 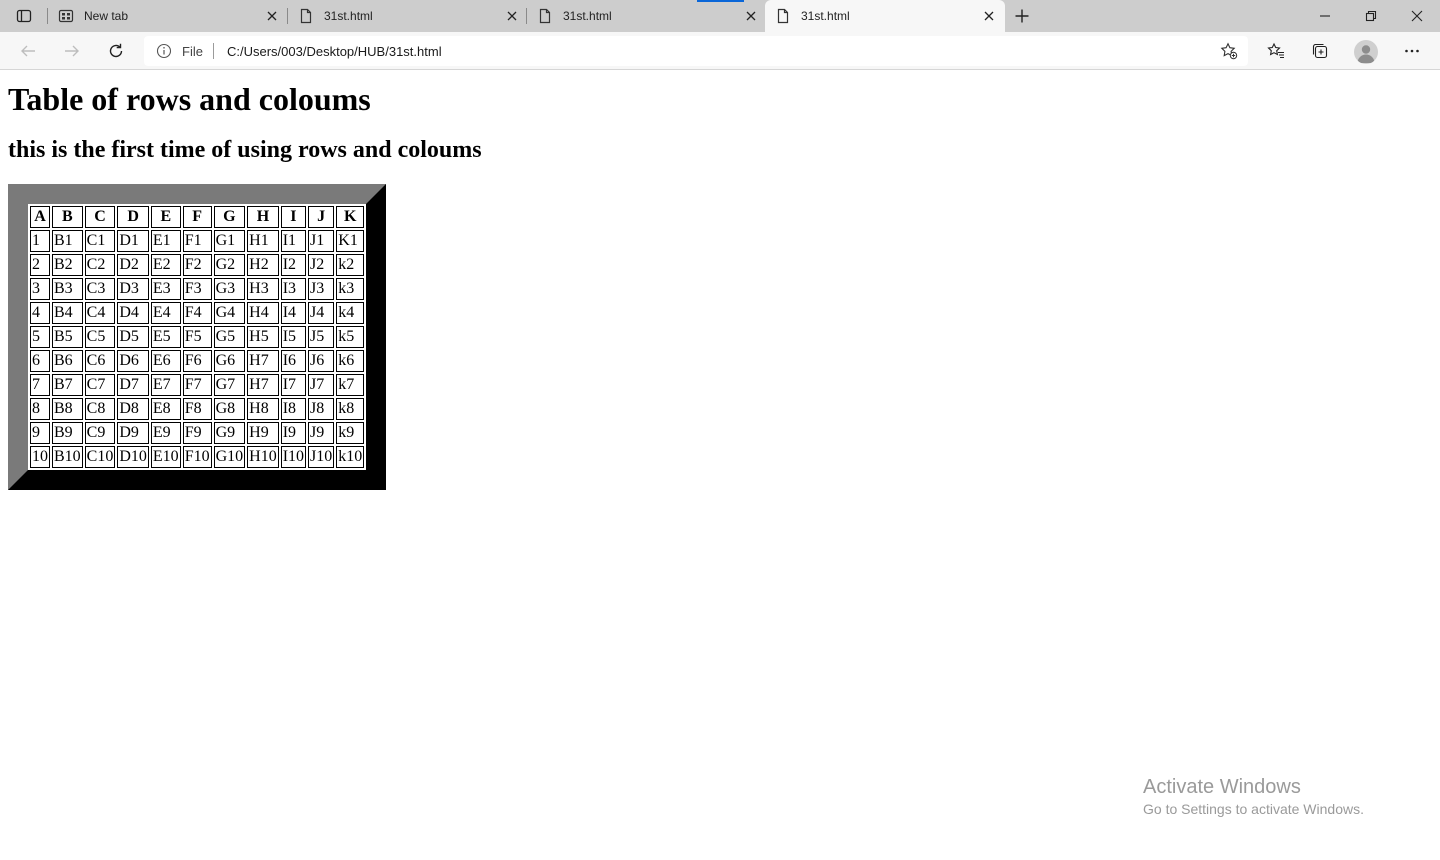 What do you see at coordinates (408, 16) in the screenshot?
I see `tab-31st-html-1: 31st.html` at bounding box center [408, 16].